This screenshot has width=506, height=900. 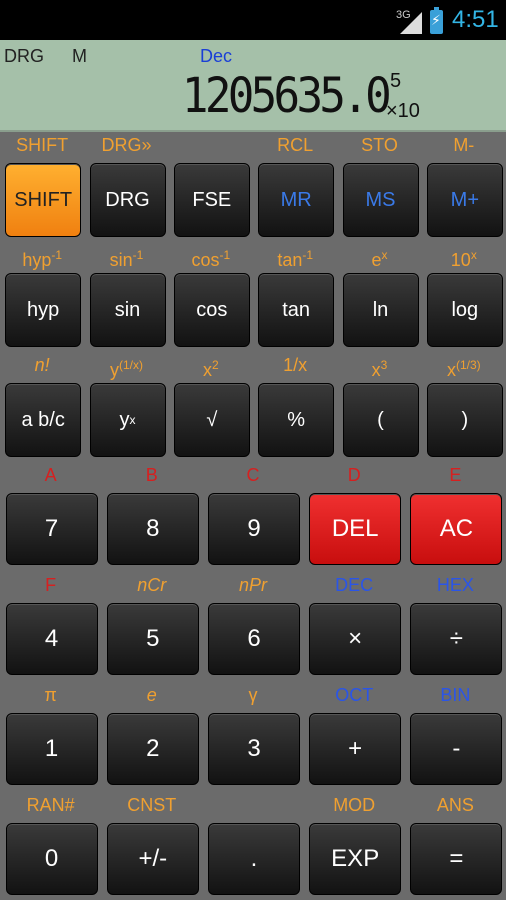 I want to click on del-button: DEL, so click(x=355, y=529).